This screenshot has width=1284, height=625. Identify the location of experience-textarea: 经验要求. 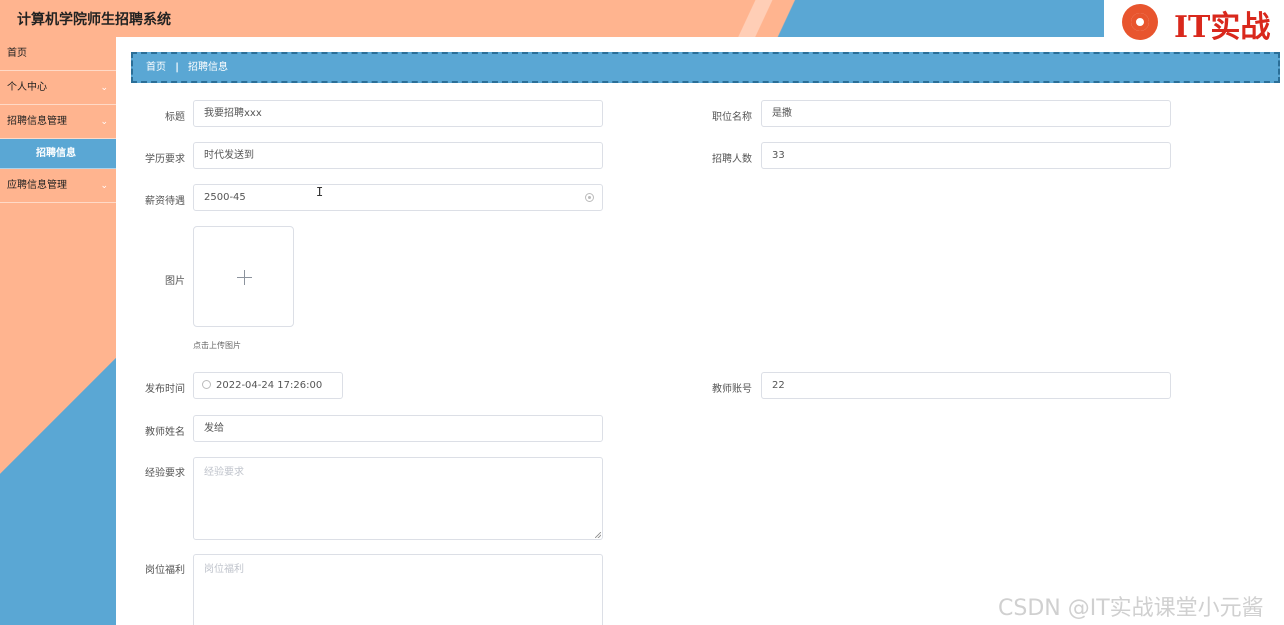
(398, 498).